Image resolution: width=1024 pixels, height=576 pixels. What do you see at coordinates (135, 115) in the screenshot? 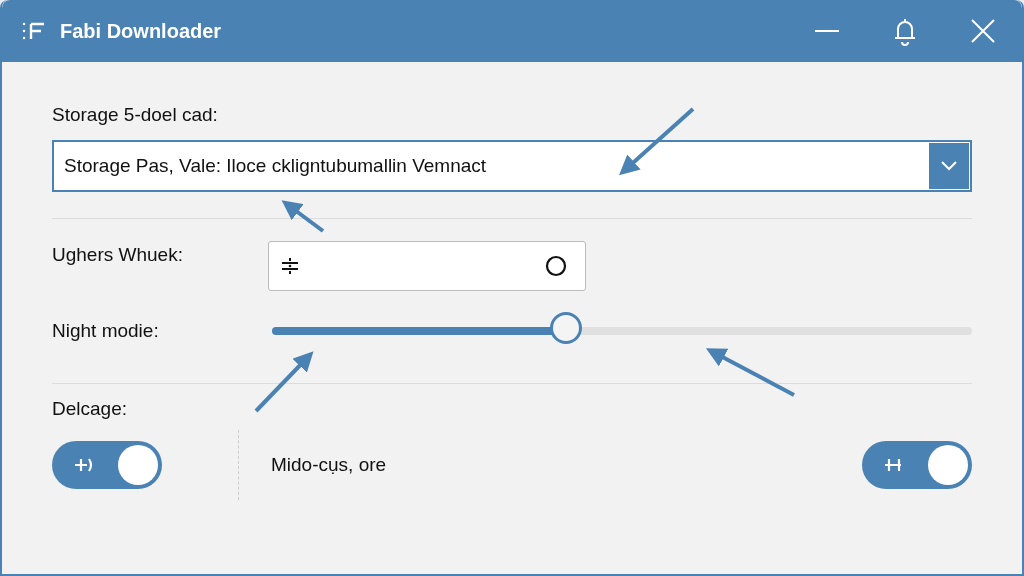
I see `field-label: Storage 5-doel cad:` at bounding box center [135, 115].